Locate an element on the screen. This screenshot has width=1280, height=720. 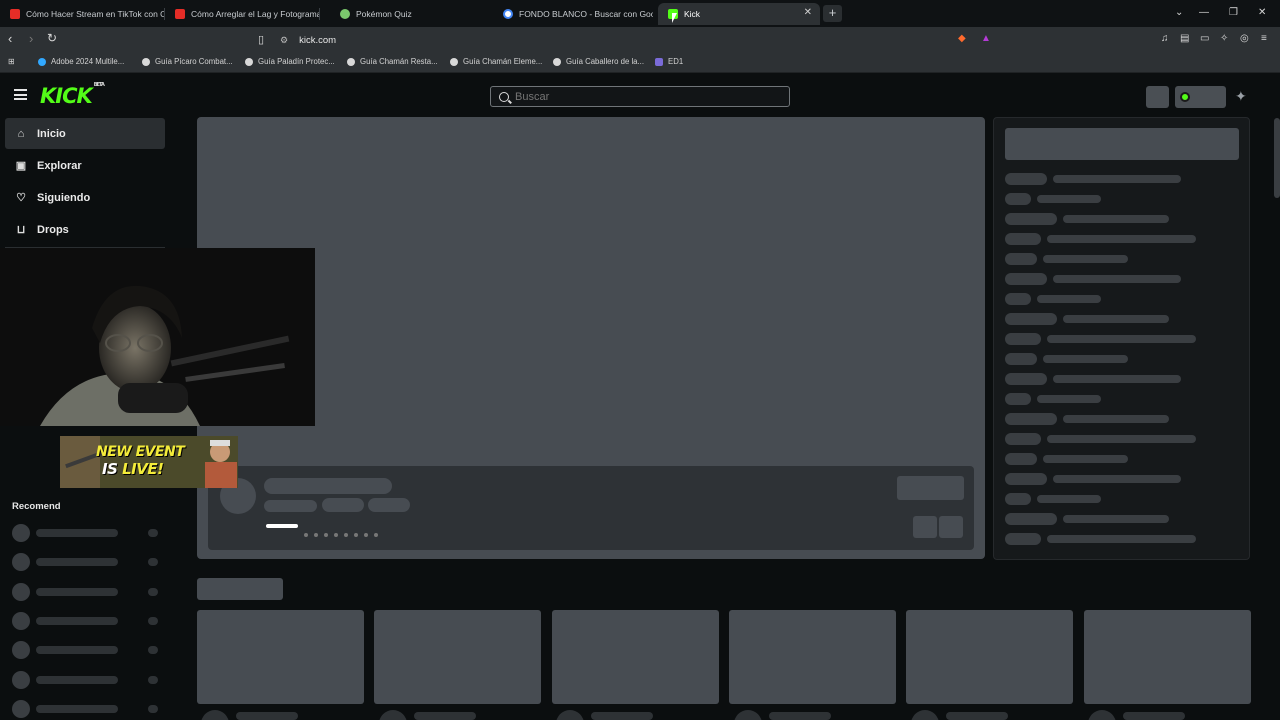
forward-icon: › is located at coordinates (31, 38).